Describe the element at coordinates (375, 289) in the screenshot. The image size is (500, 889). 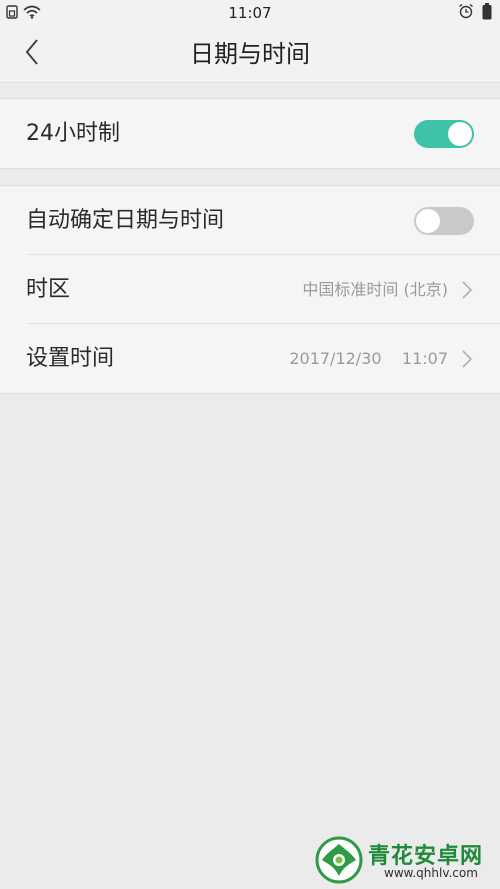
I see `timezone-value: 中国标准时间 (北京)` at that location.